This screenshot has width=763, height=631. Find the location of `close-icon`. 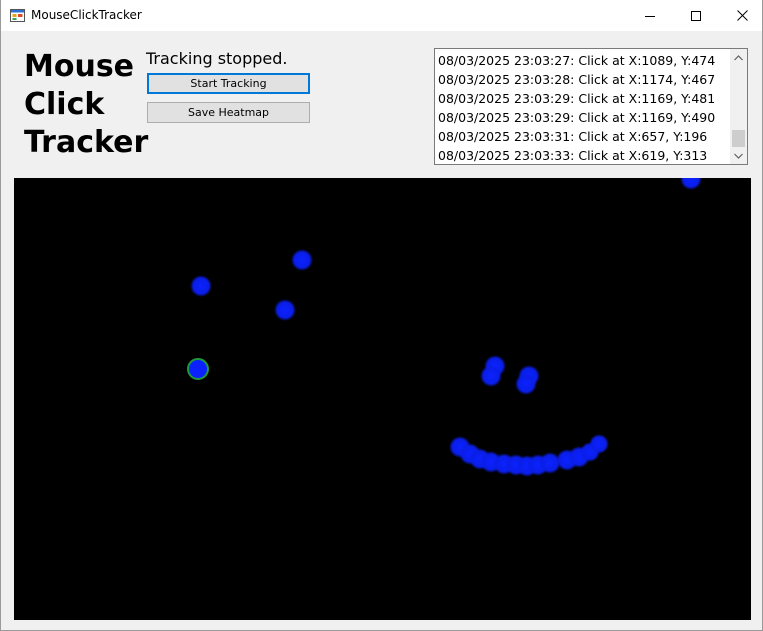

close-icon is located at coordinates (742, 15).